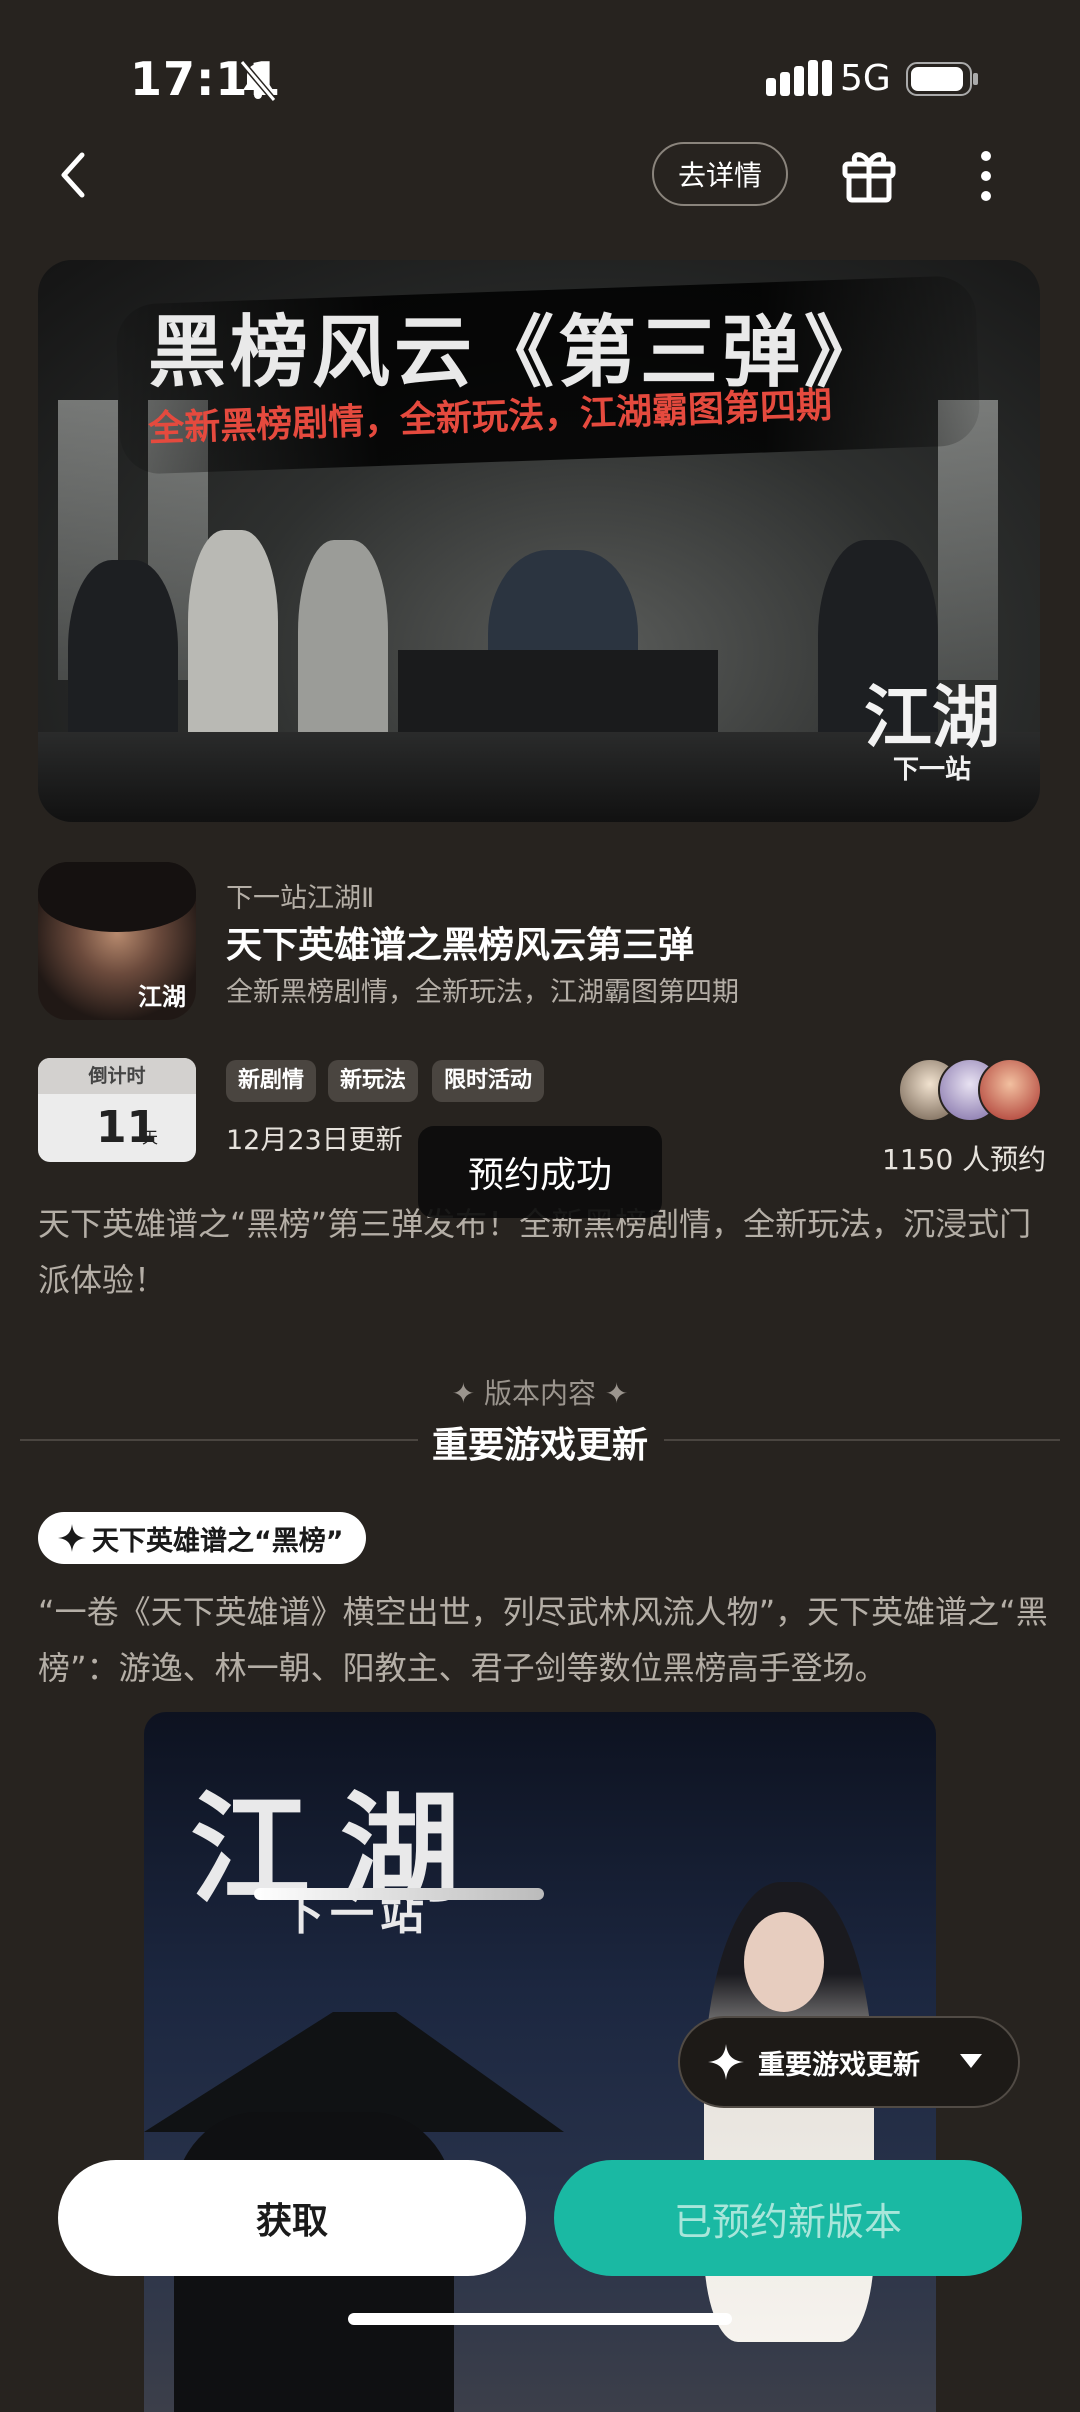  Describe the element at coordinates (788, 2218) in the screenshot. I see `reserved-new-version-button: 已预约新版本` at that location.